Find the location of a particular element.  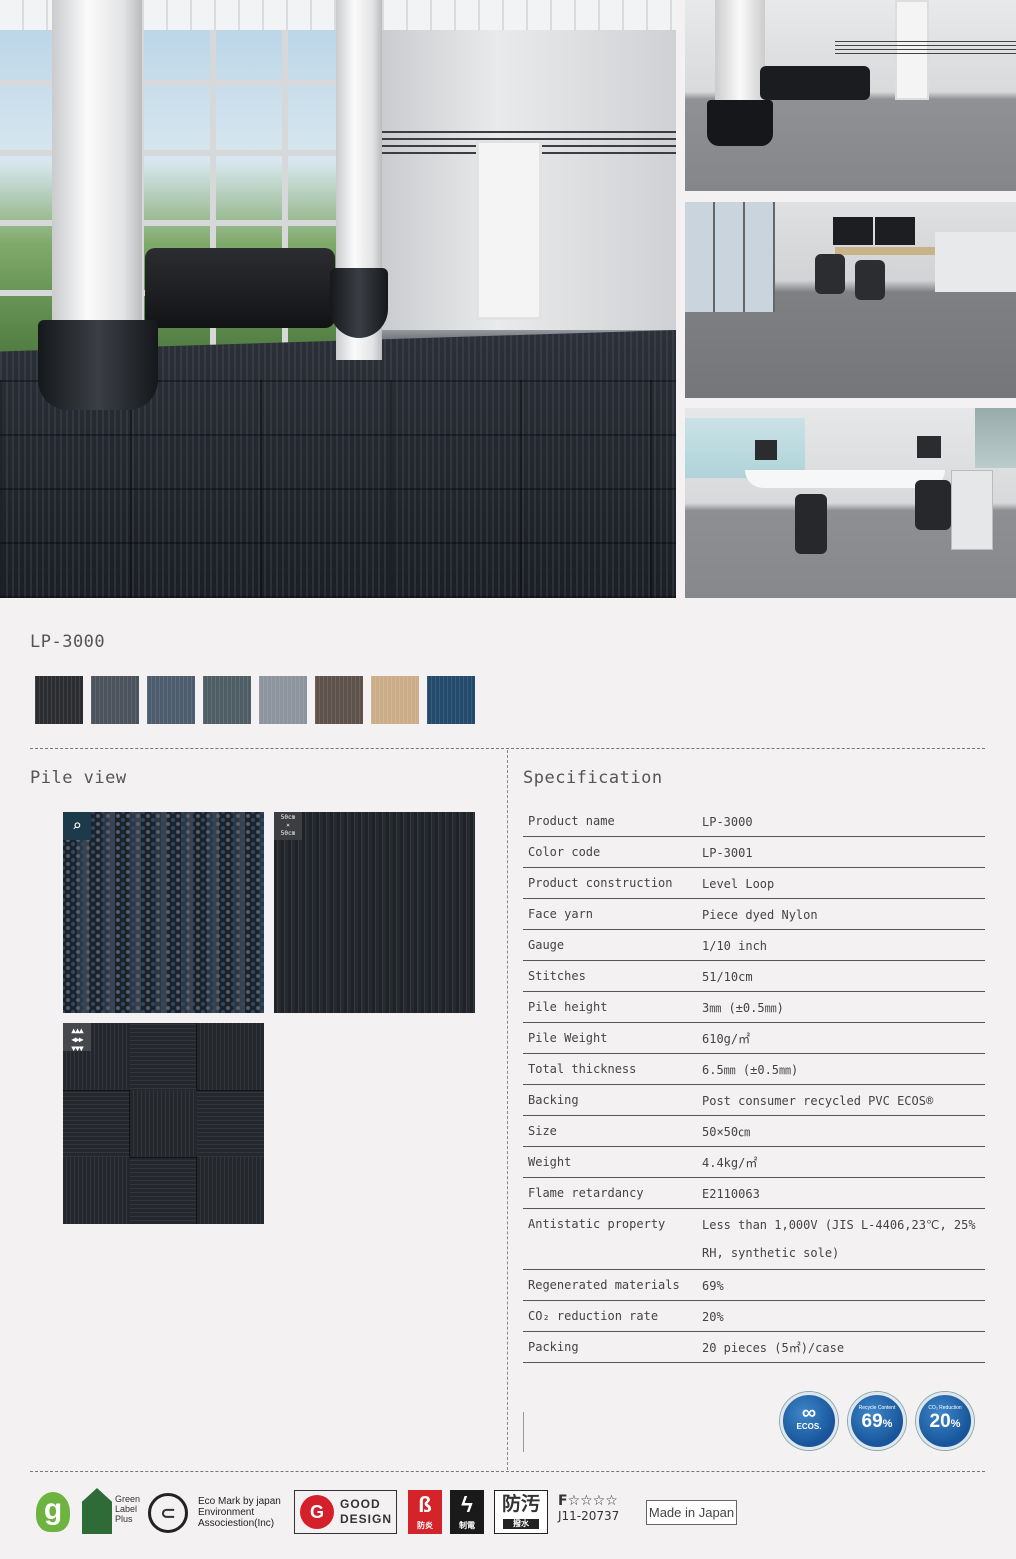

magnifier-icon: ⌕ is located at coordinates (77, 826).